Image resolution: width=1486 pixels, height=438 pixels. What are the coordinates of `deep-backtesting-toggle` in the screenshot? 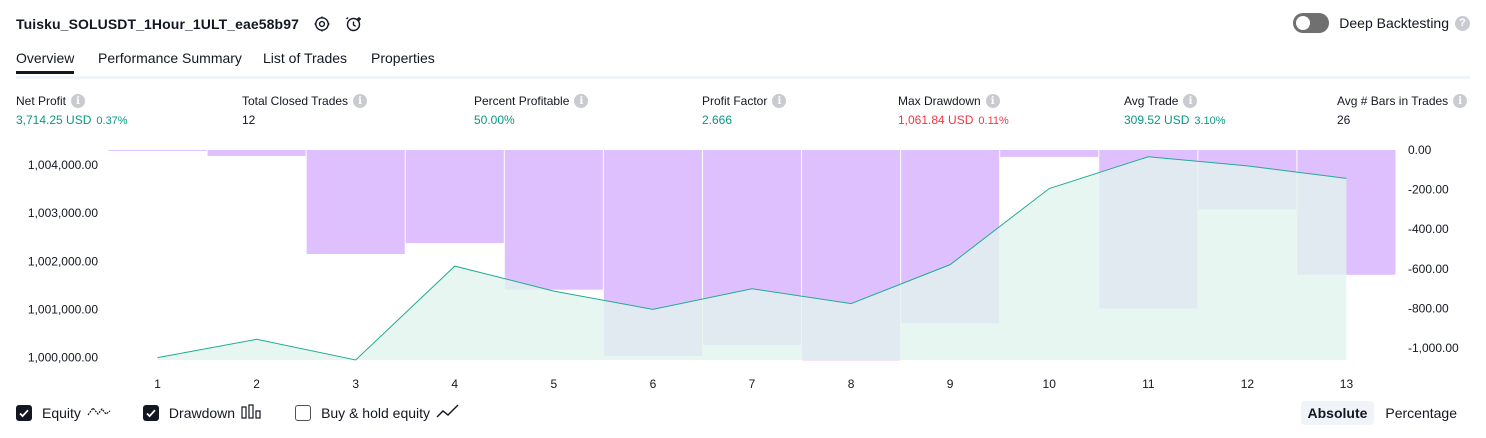 It's located at (1311, 23).